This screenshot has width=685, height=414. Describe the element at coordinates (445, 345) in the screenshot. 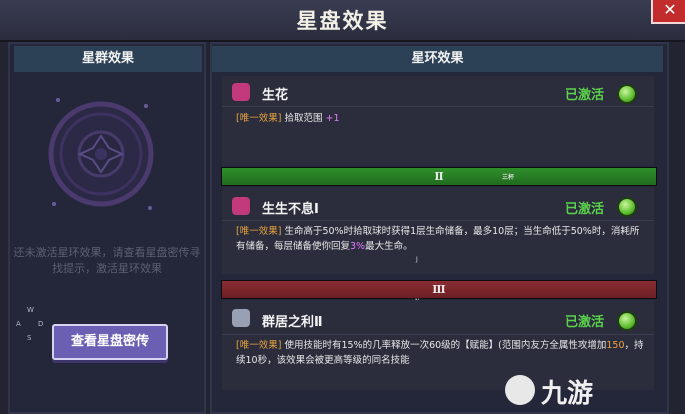

I see `desc-text: 使用技能时有15%的几率释放一次60级的【赋能】(范围内友方全属性攻增加` at that location.